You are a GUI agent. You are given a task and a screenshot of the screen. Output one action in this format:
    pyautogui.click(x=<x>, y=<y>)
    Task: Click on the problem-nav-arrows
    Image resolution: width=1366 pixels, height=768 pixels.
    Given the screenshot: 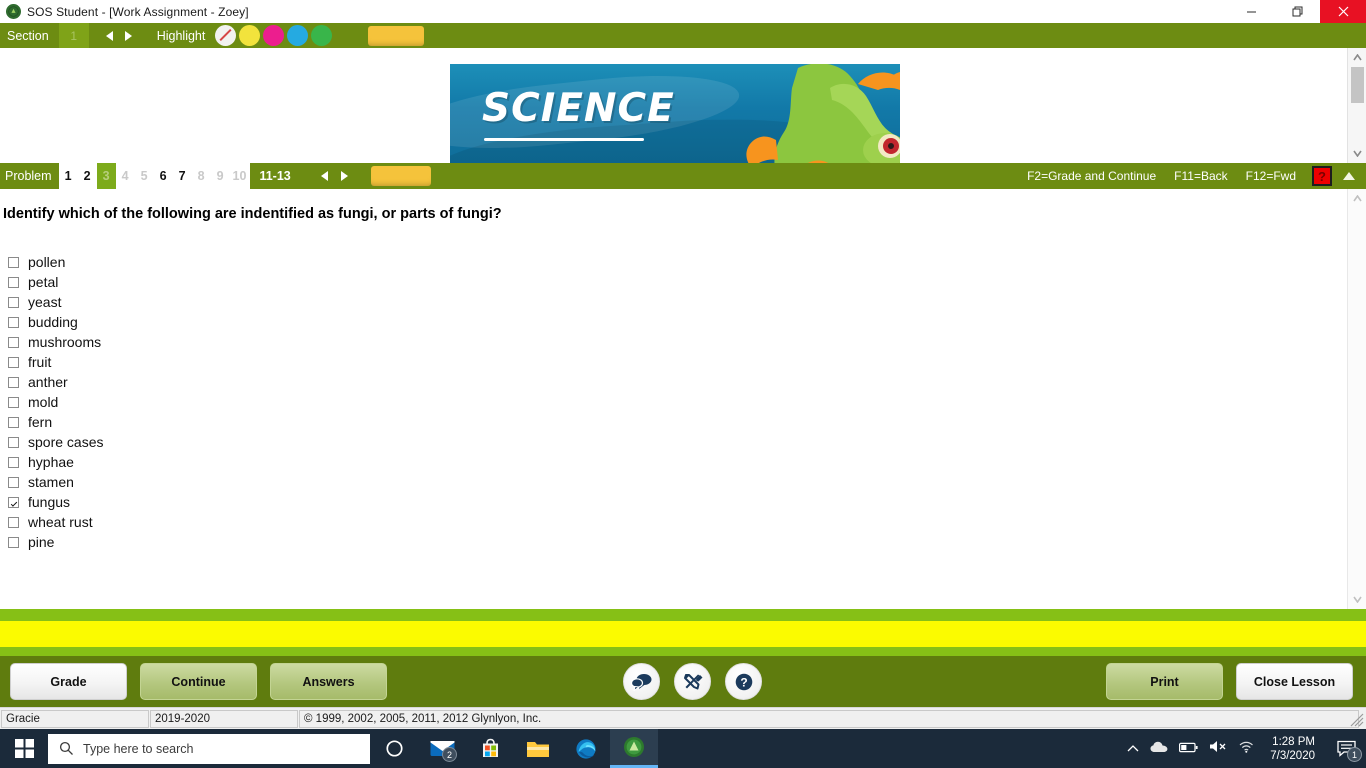 What is the action you would take?
    pyautogui.click(x=334, y=176)
    